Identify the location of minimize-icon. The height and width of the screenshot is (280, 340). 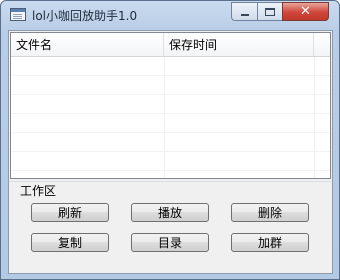
(244, 14).